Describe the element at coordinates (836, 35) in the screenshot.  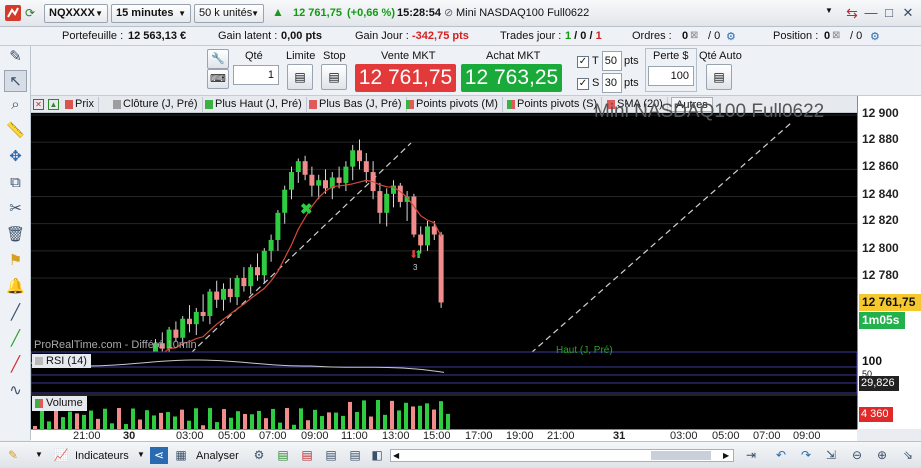
I see `position-clear-icon: ⊠` at that location.